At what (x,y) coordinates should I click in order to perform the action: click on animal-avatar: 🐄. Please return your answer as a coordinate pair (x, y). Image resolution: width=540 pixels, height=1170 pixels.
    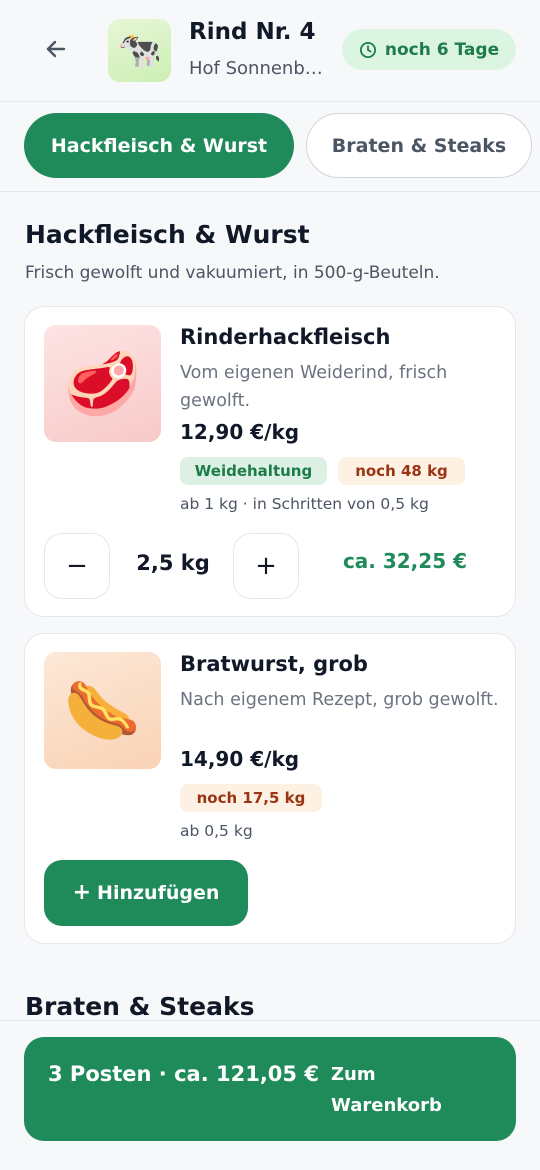
    Looking at the image, I should click on (139, 50).